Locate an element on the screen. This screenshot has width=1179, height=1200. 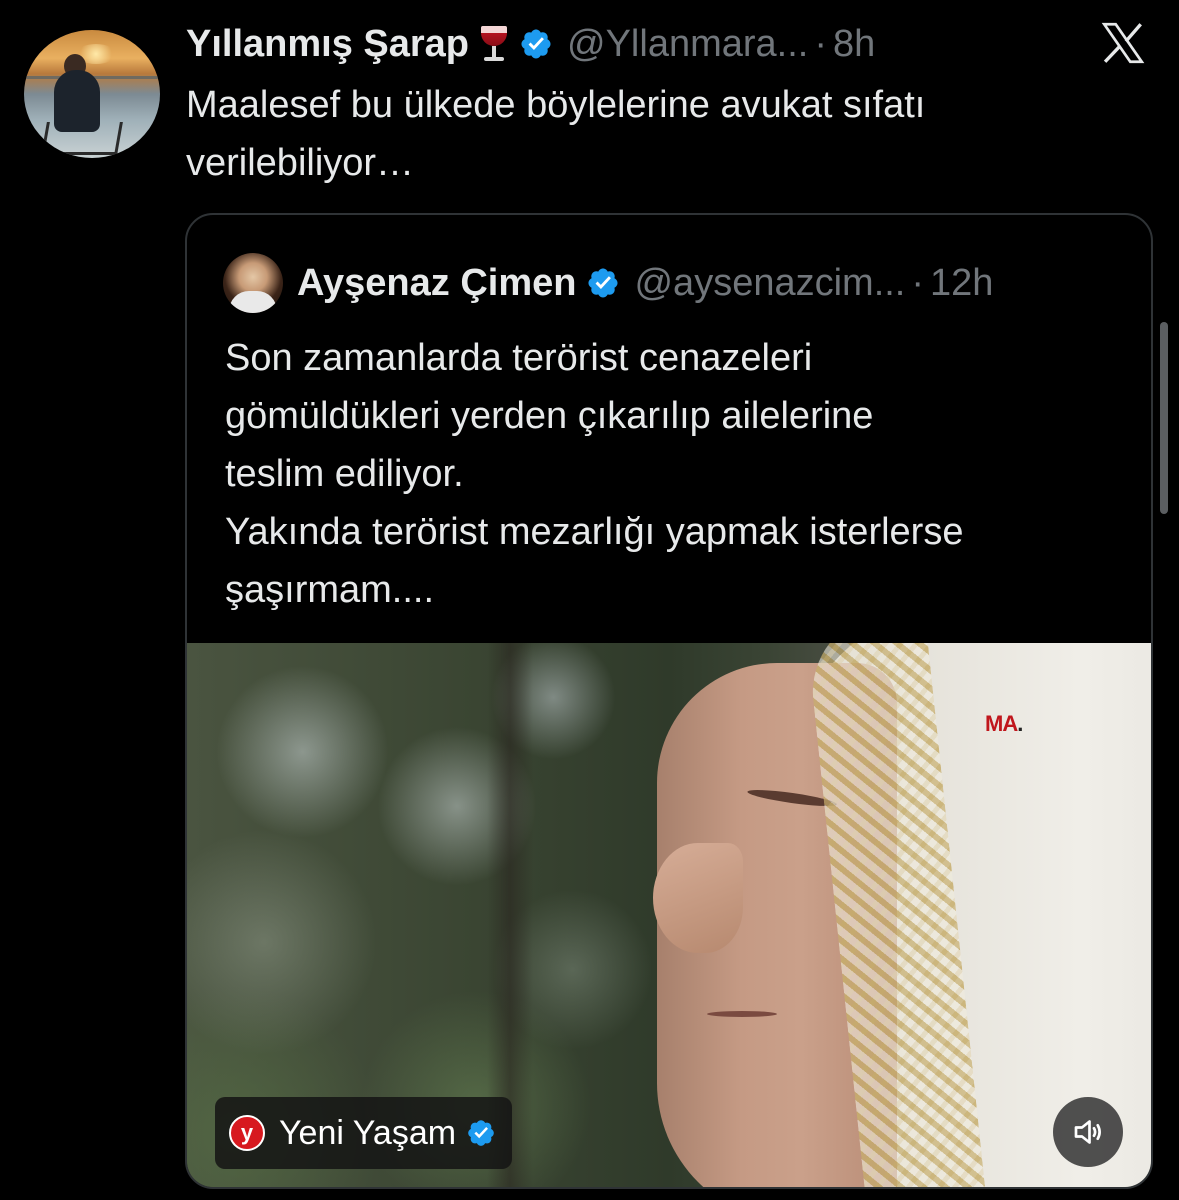
quoted-tweet-header: Ayşenaz Çimen @aysenazcim... · 12h is located at coordinates (645, 283).